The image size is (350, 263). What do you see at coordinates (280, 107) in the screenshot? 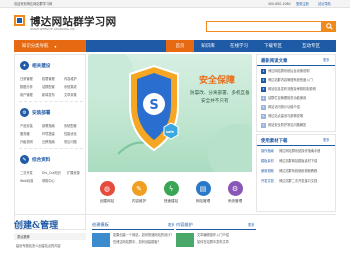
I see `list-item: 5 网站访问统计功能介绍` at bounding box center [280, 107].